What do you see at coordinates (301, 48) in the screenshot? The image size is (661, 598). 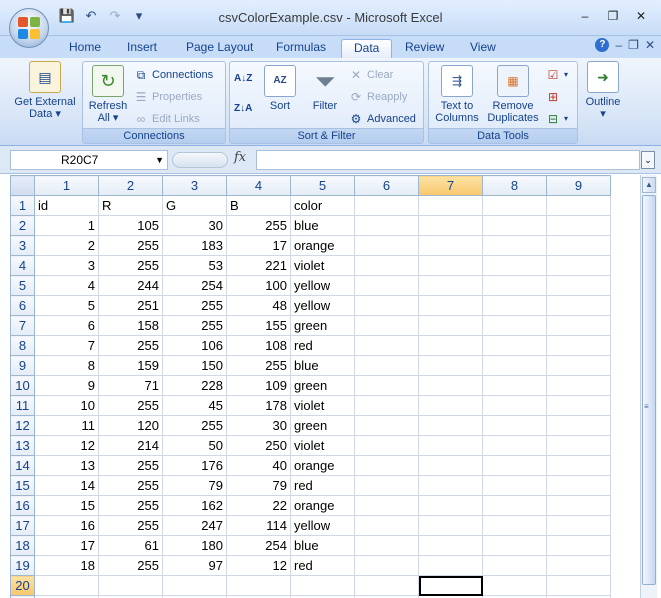 I see `tab-formulas: Formulas` at bounding box center [301, 48].